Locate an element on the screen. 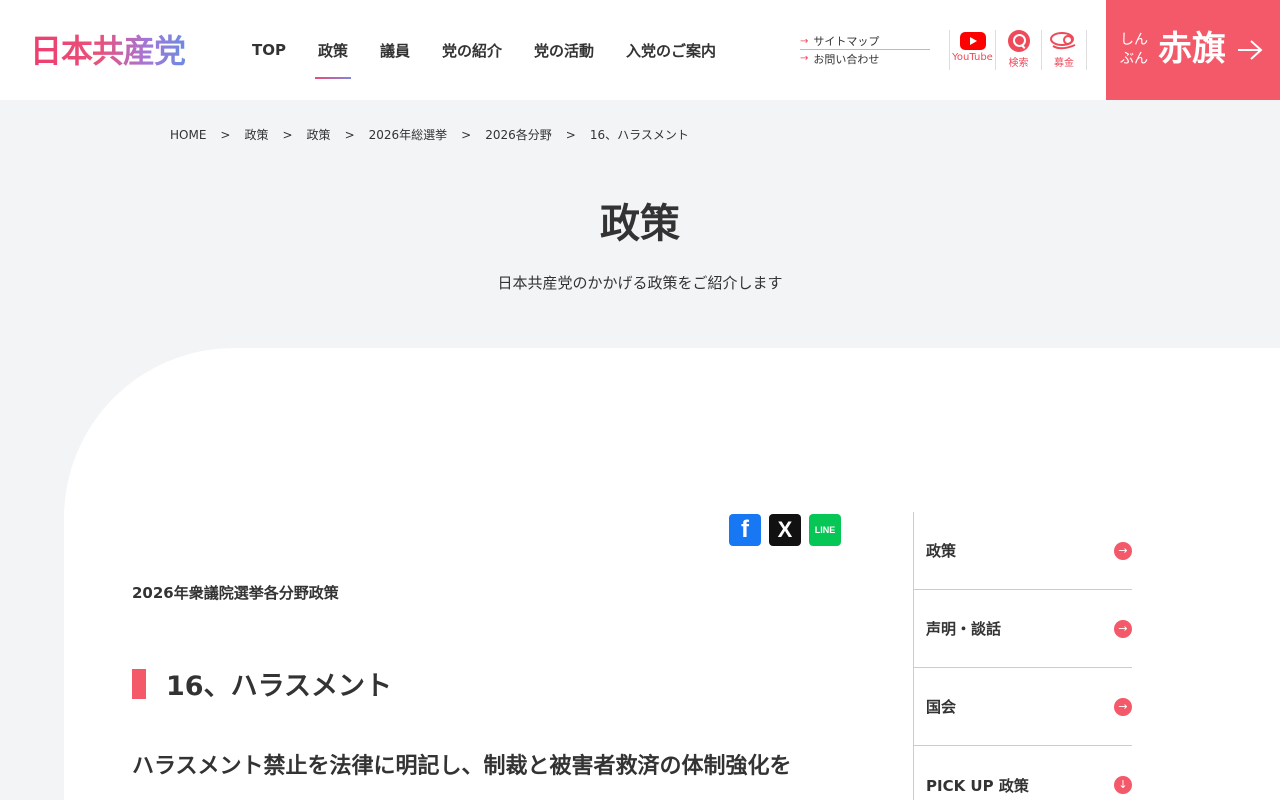  line-share-button: LINE is located at coordinates (825, 530).